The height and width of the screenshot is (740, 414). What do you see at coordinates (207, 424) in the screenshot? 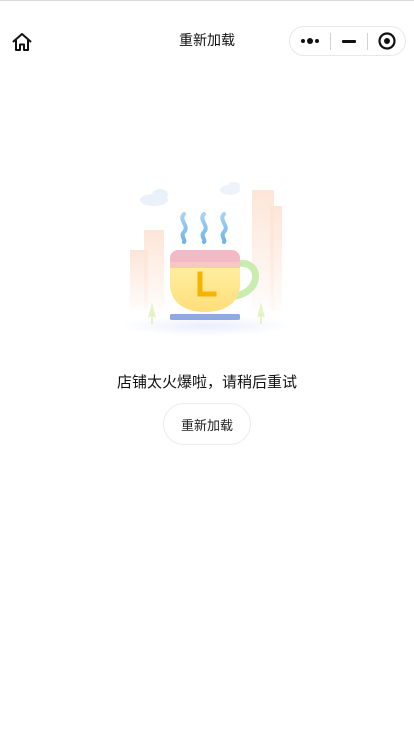
I see `reload-button: 重新加载` at bounding box center [207, 424].